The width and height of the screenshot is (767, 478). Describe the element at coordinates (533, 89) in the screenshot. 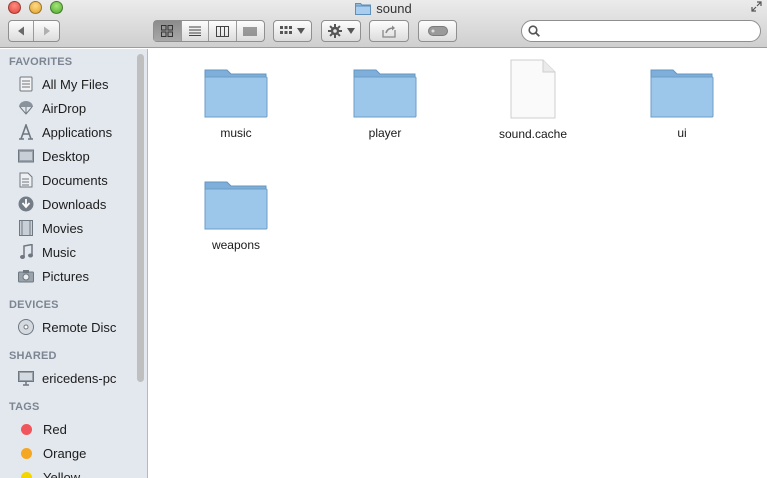

I see `document-file-icon` at that location.